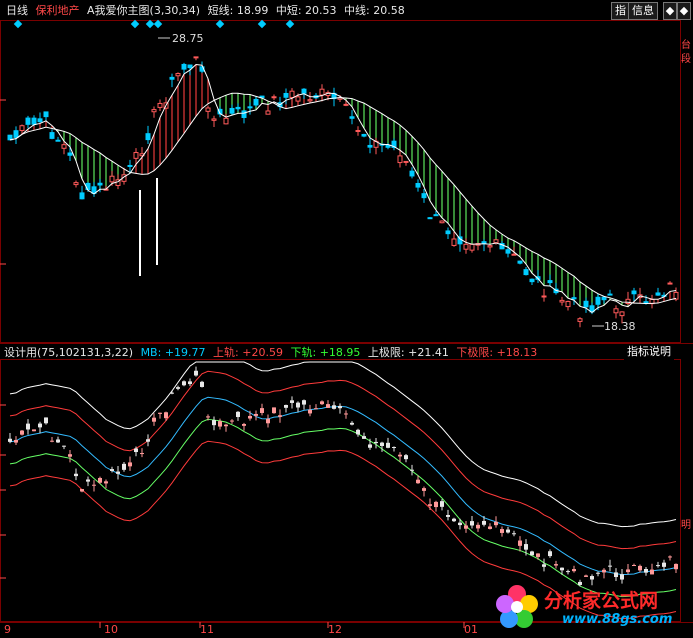 The height and width of the screenshot is (638, 693). Describe the element at coordinates (643, 11) in the screenshot. I see `info-button: 信息` at that location.